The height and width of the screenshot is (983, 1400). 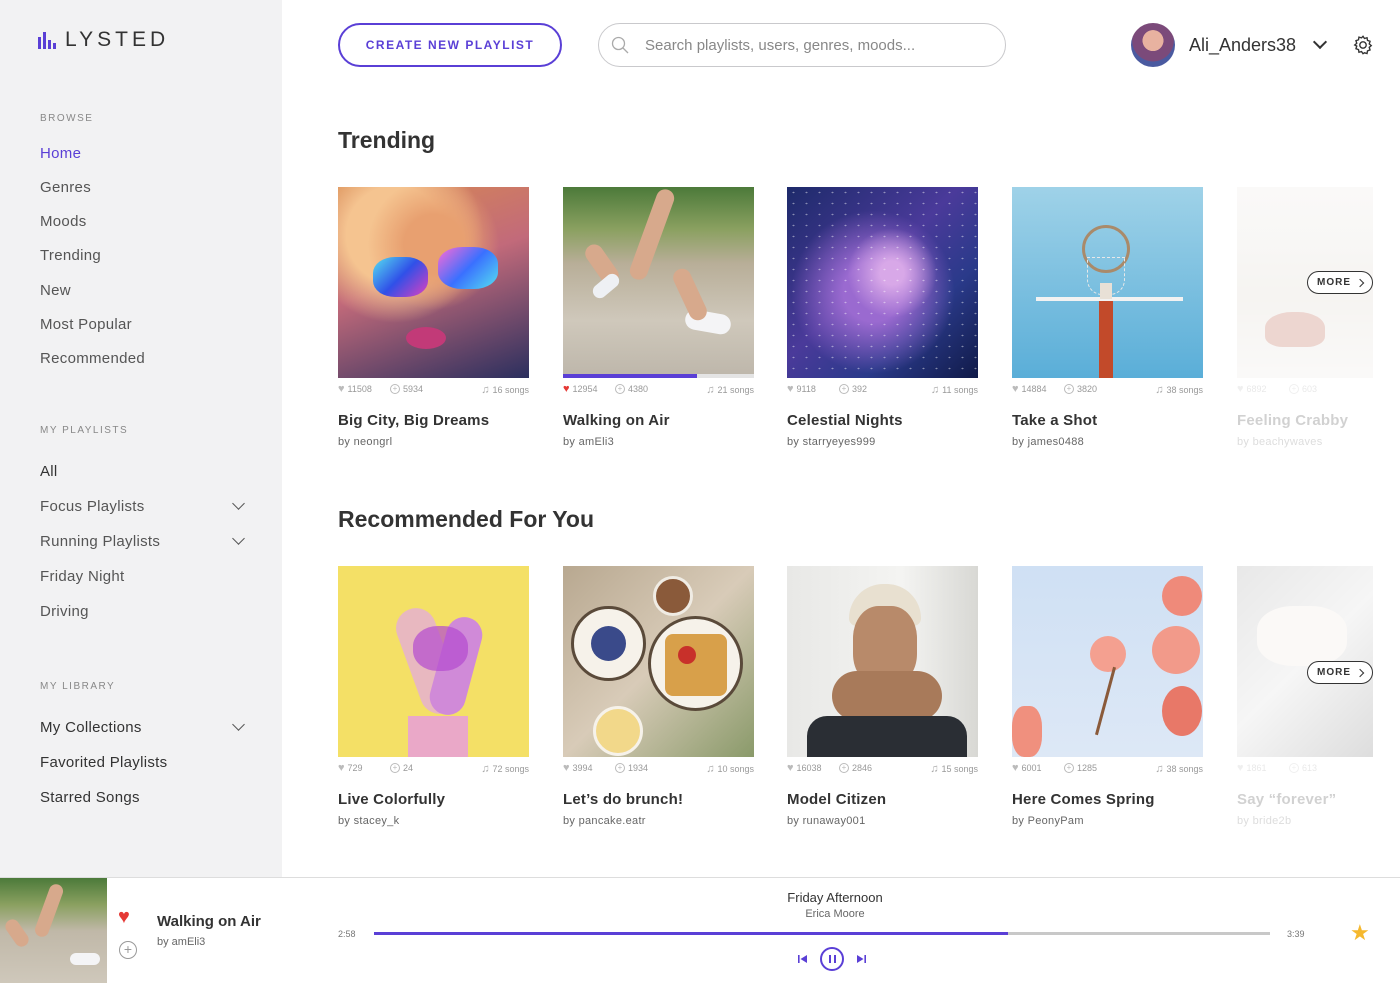 What do you see at coordinates (433, 420) in the screenshot?
I see `playlist-title: Big City, Big Dreams` at bounding box center [433, 420].